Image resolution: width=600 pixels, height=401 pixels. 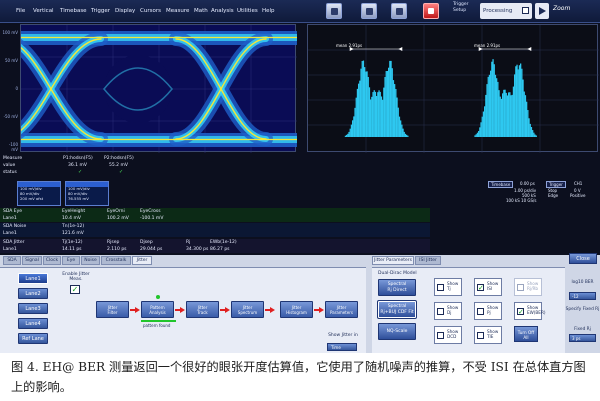 What do you see at coordinates (369, 11) in the screenshot?
I see `zoom-toolbar-icon` at bounding box center [369, 11].